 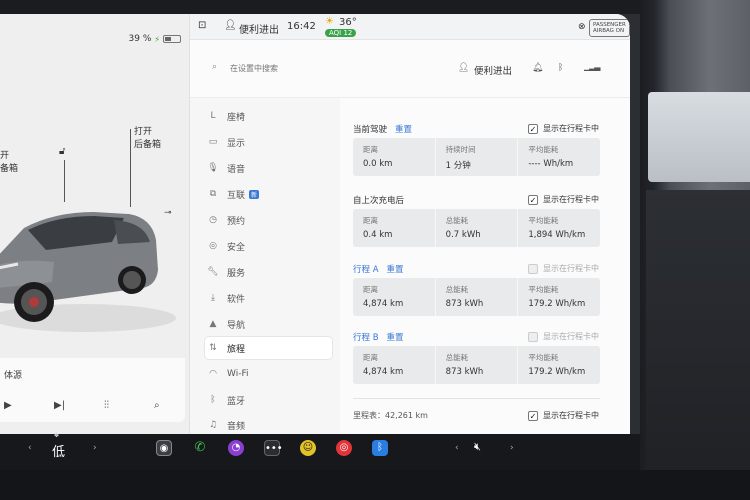 I want to click on nav-label: 预约, so click(x=236, y=221).